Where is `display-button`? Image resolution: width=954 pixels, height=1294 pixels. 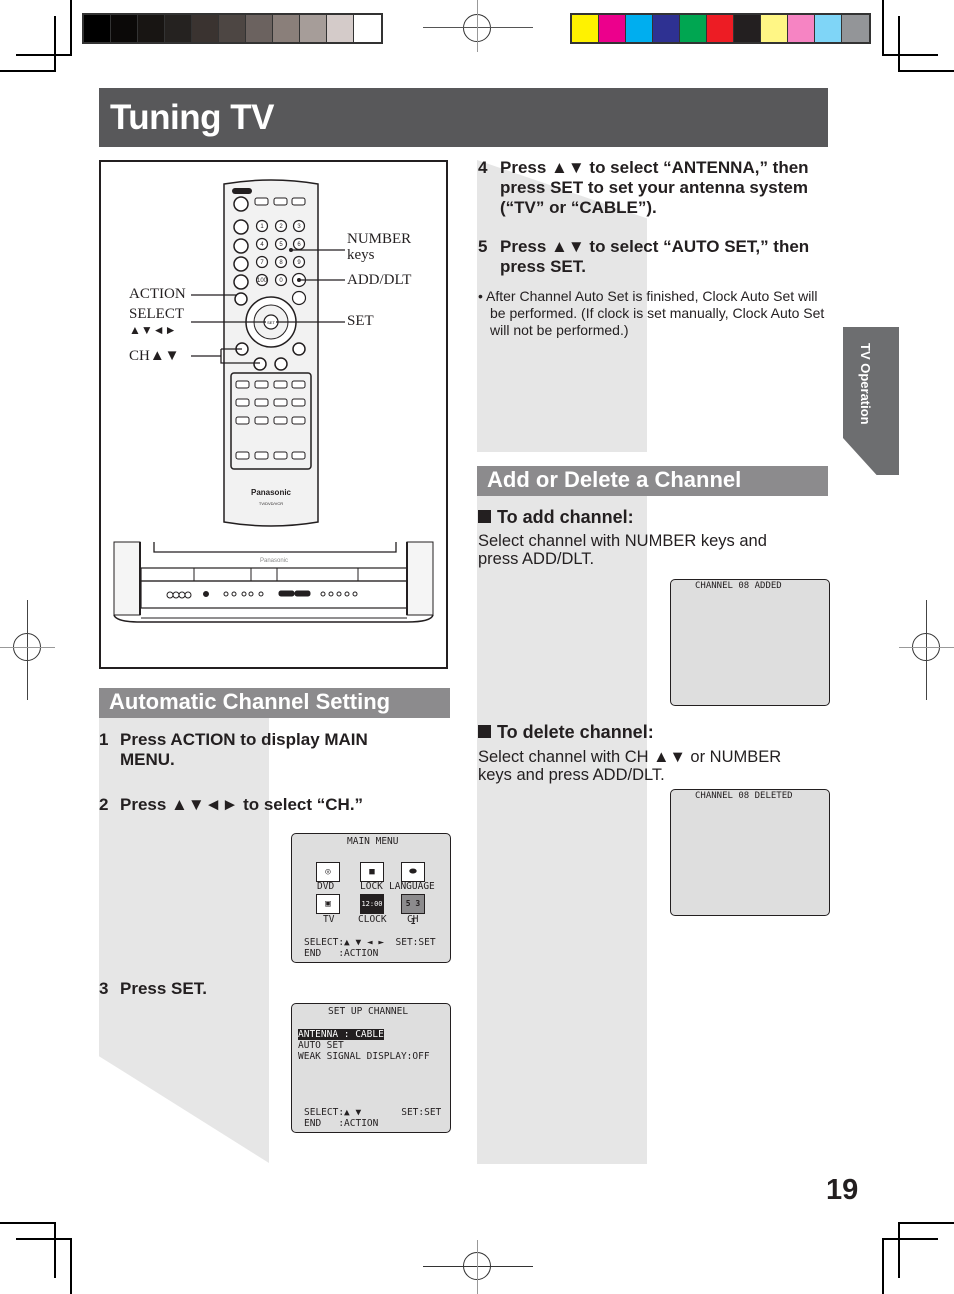 display-button is located at coordinates (241, 227).